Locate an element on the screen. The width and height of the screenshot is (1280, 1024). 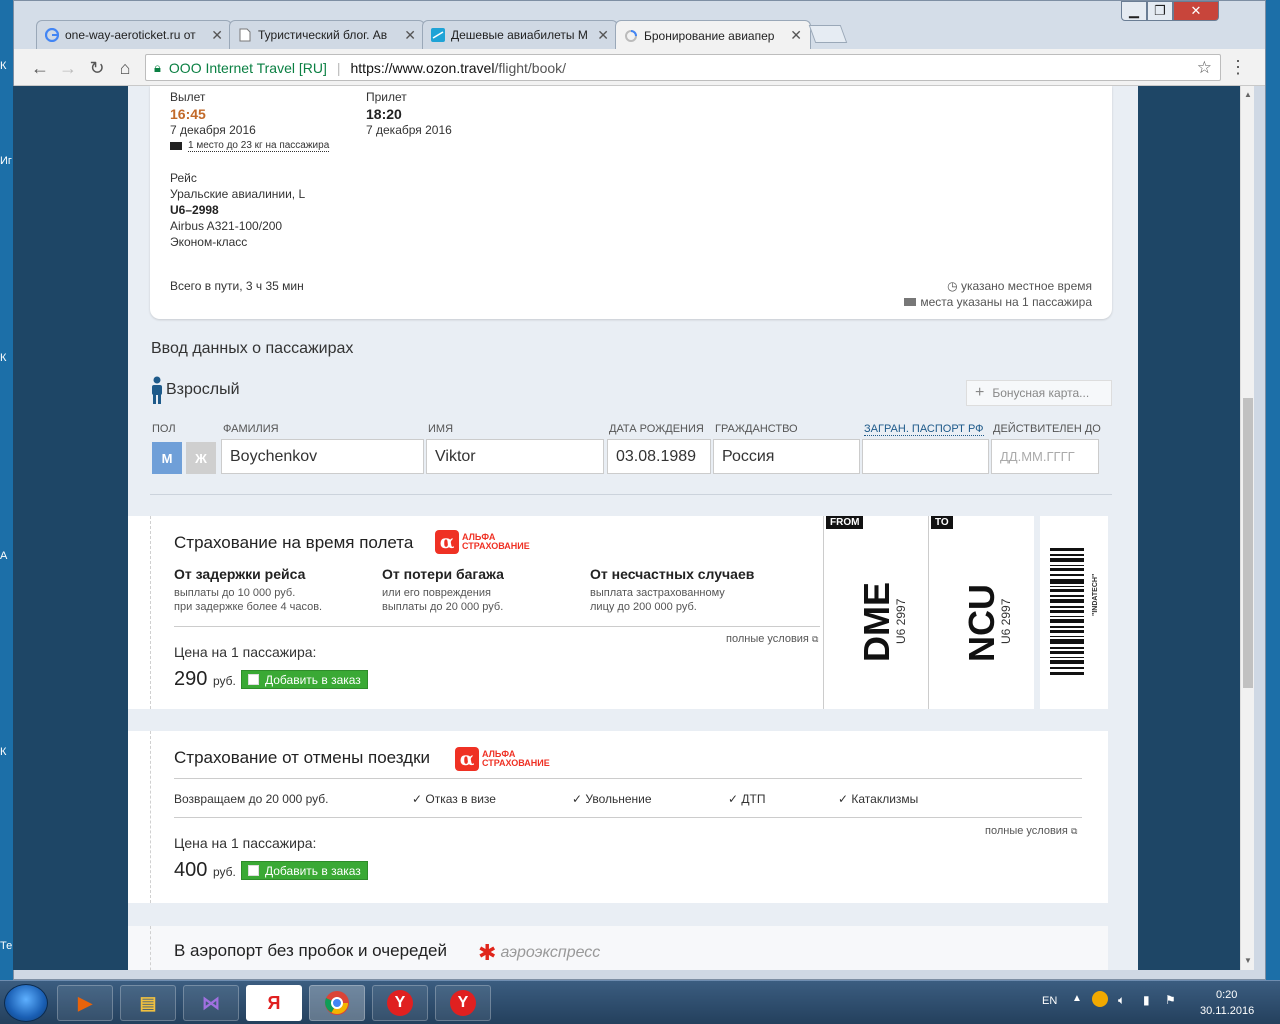
tab-booking: Бронирование авиапер ✕ is located at coordinates (713, 35).